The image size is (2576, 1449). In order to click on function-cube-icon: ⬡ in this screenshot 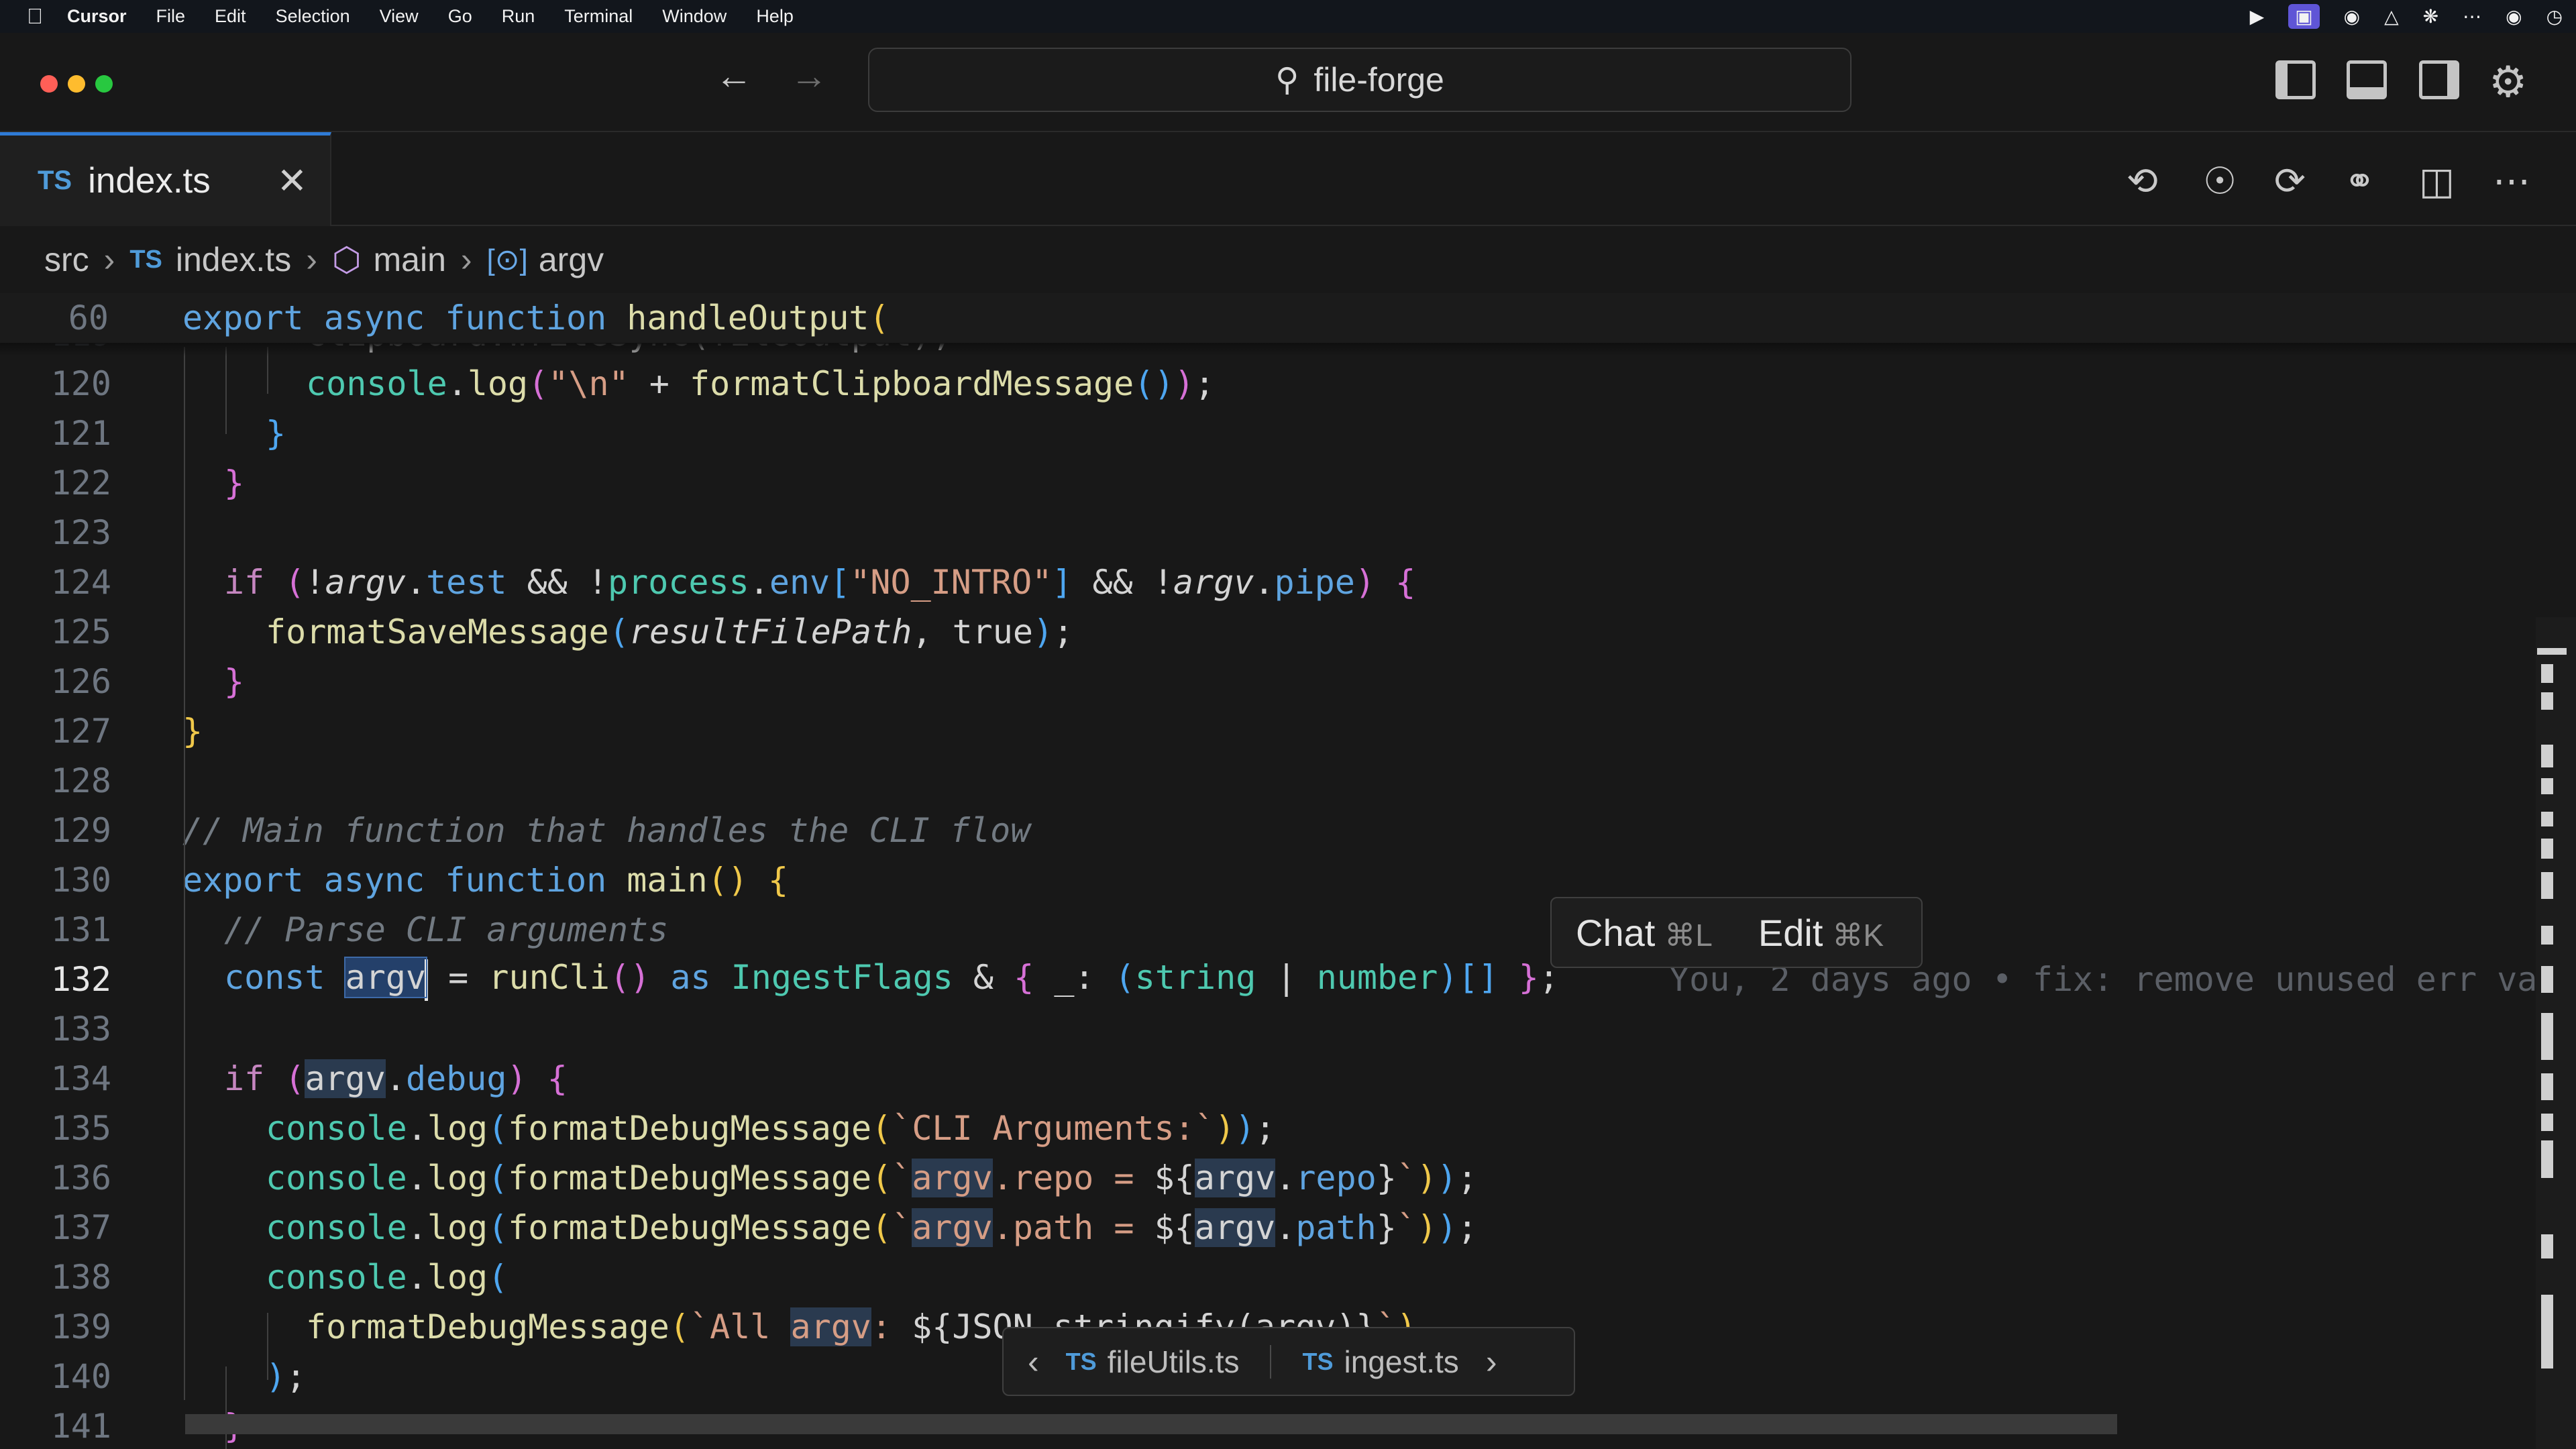, I will do `click(346, 259)`.